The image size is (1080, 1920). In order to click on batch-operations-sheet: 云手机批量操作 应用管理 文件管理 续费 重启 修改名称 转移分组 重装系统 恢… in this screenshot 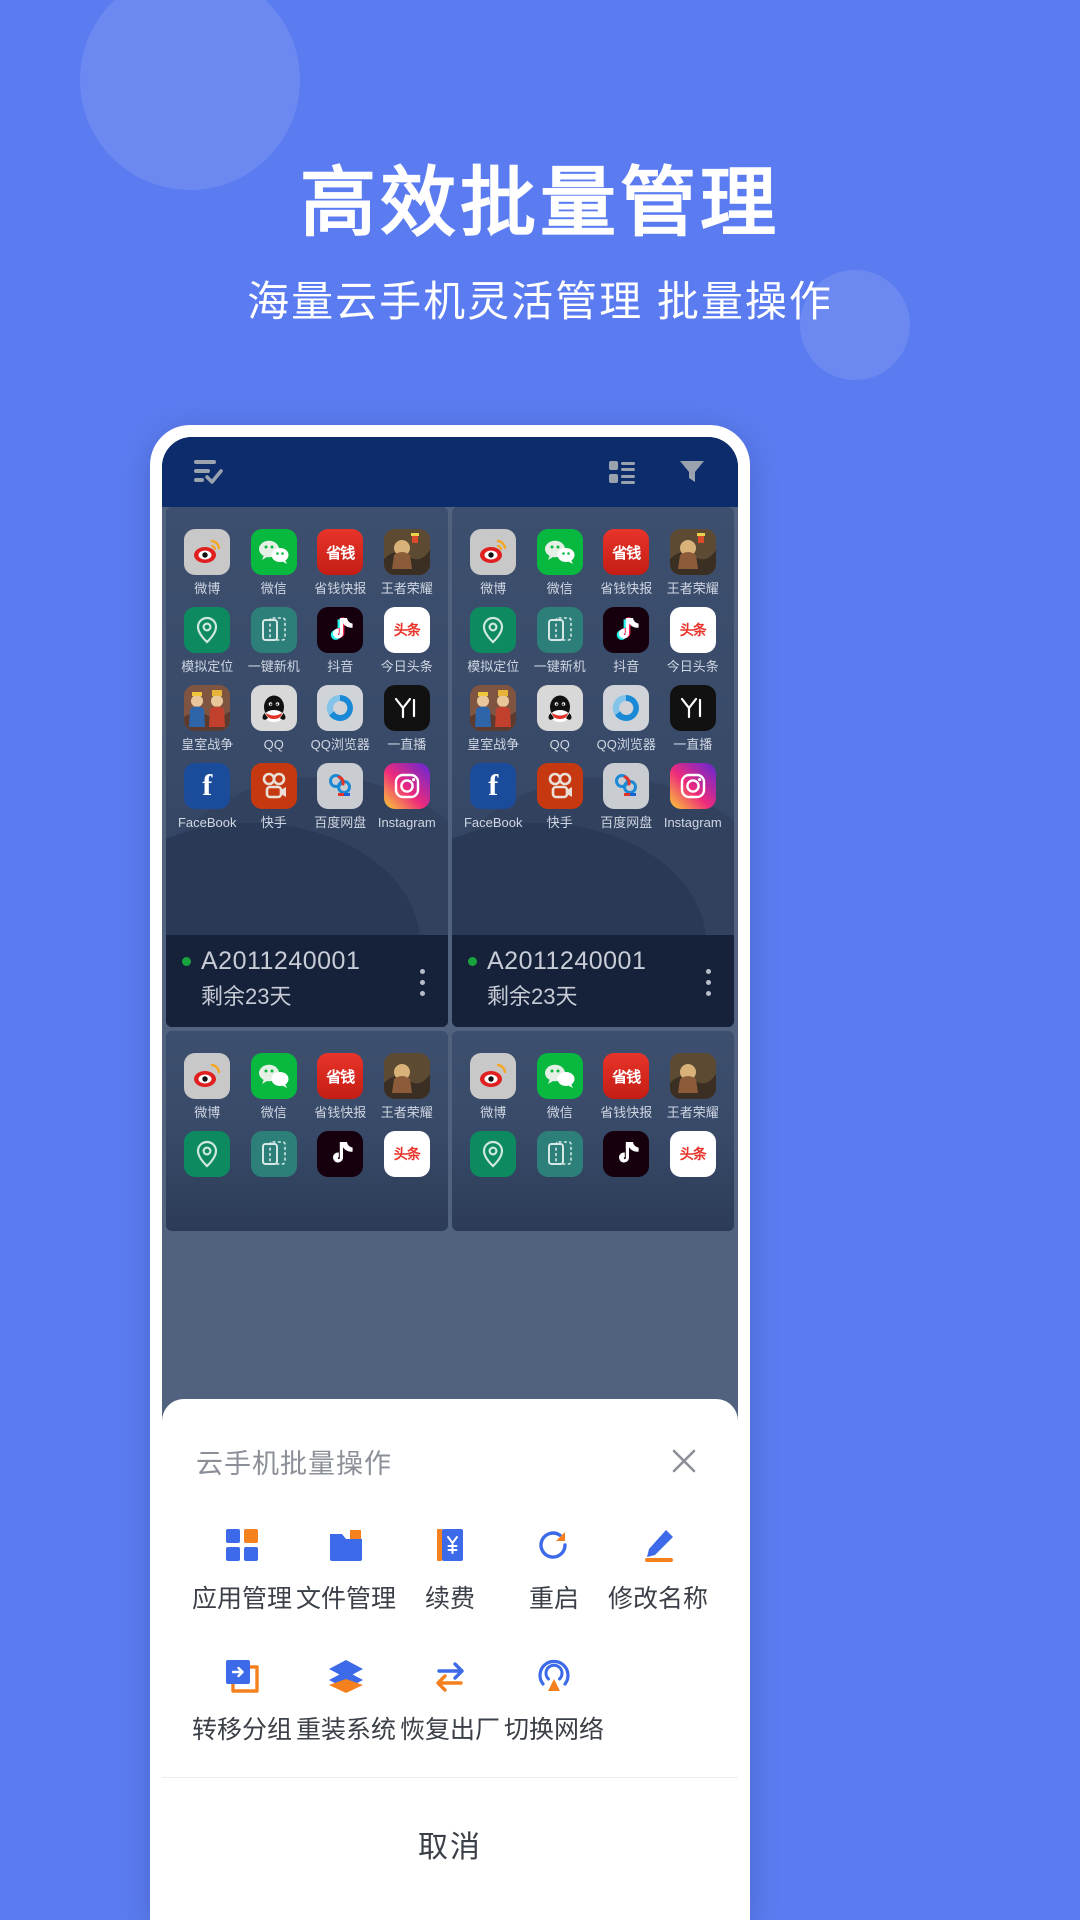, I will do `click(450, 1659)`.